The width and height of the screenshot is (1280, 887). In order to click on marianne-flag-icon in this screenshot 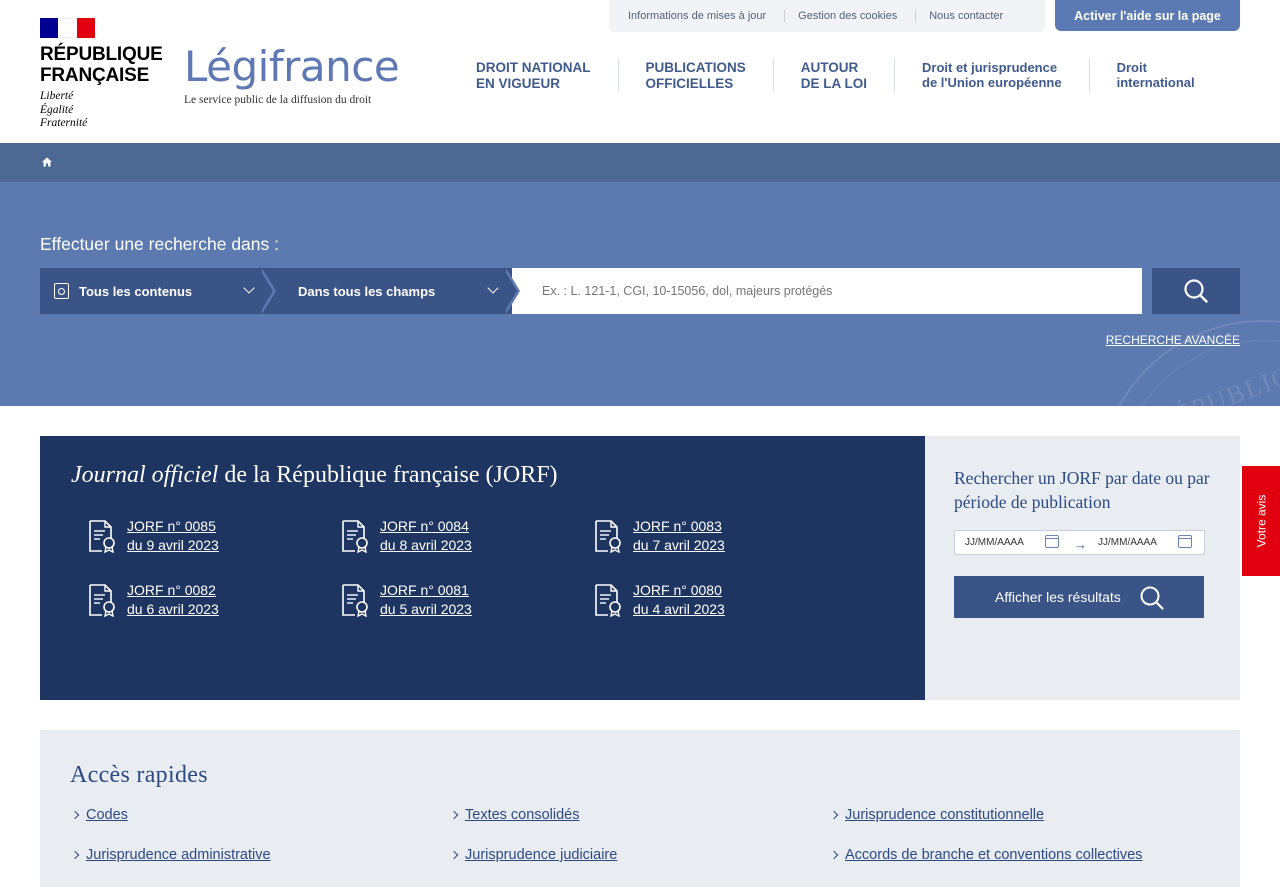, I will do `click(67, 28)`.